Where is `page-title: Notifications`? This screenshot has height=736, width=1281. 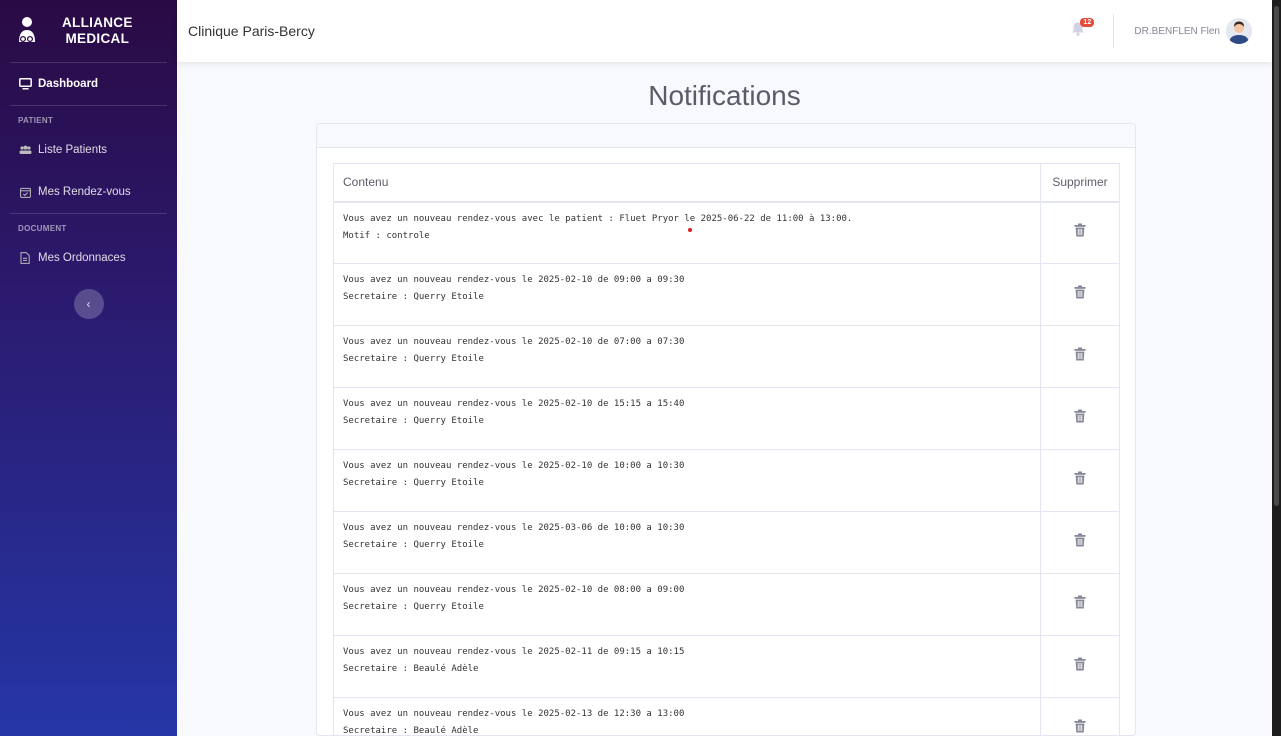
page-title: Notifications is located at coordinates (724, 95).